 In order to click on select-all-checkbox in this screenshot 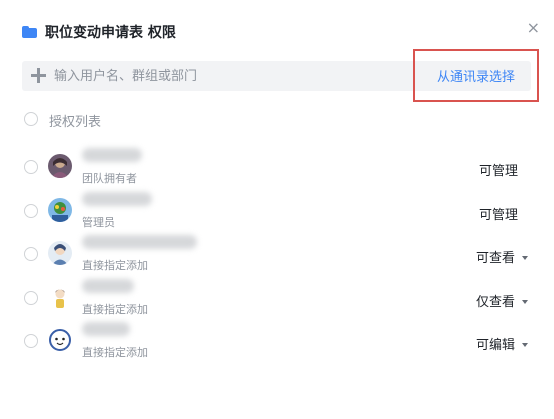, I will do `click(31, 119)`.